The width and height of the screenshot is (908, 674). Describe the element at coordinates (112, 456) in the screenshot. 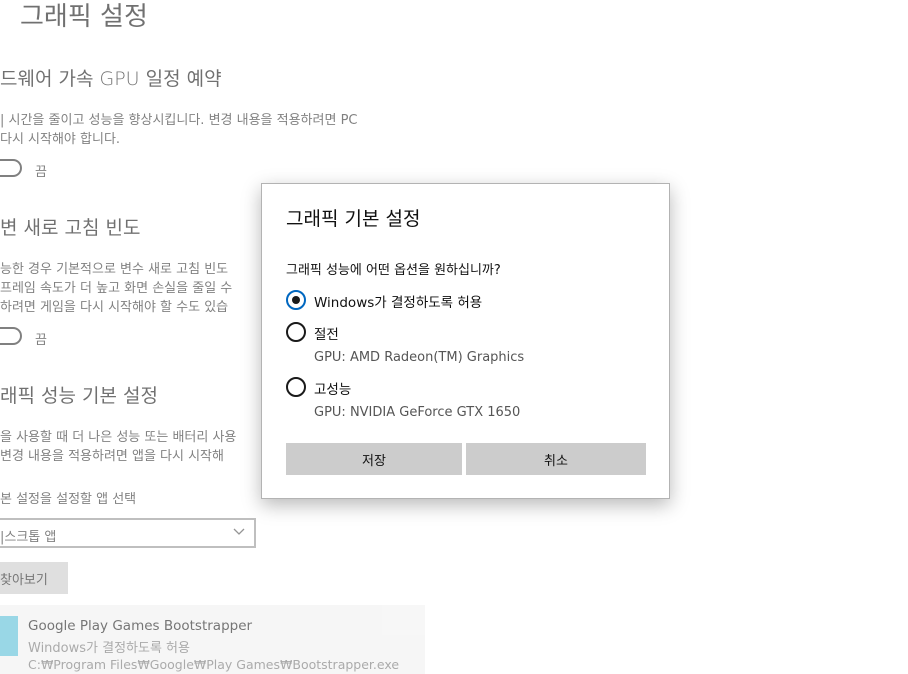

I see `perf-description-2: 변경 내용을 적용하려면 앱을 다시 시작해` at that location.